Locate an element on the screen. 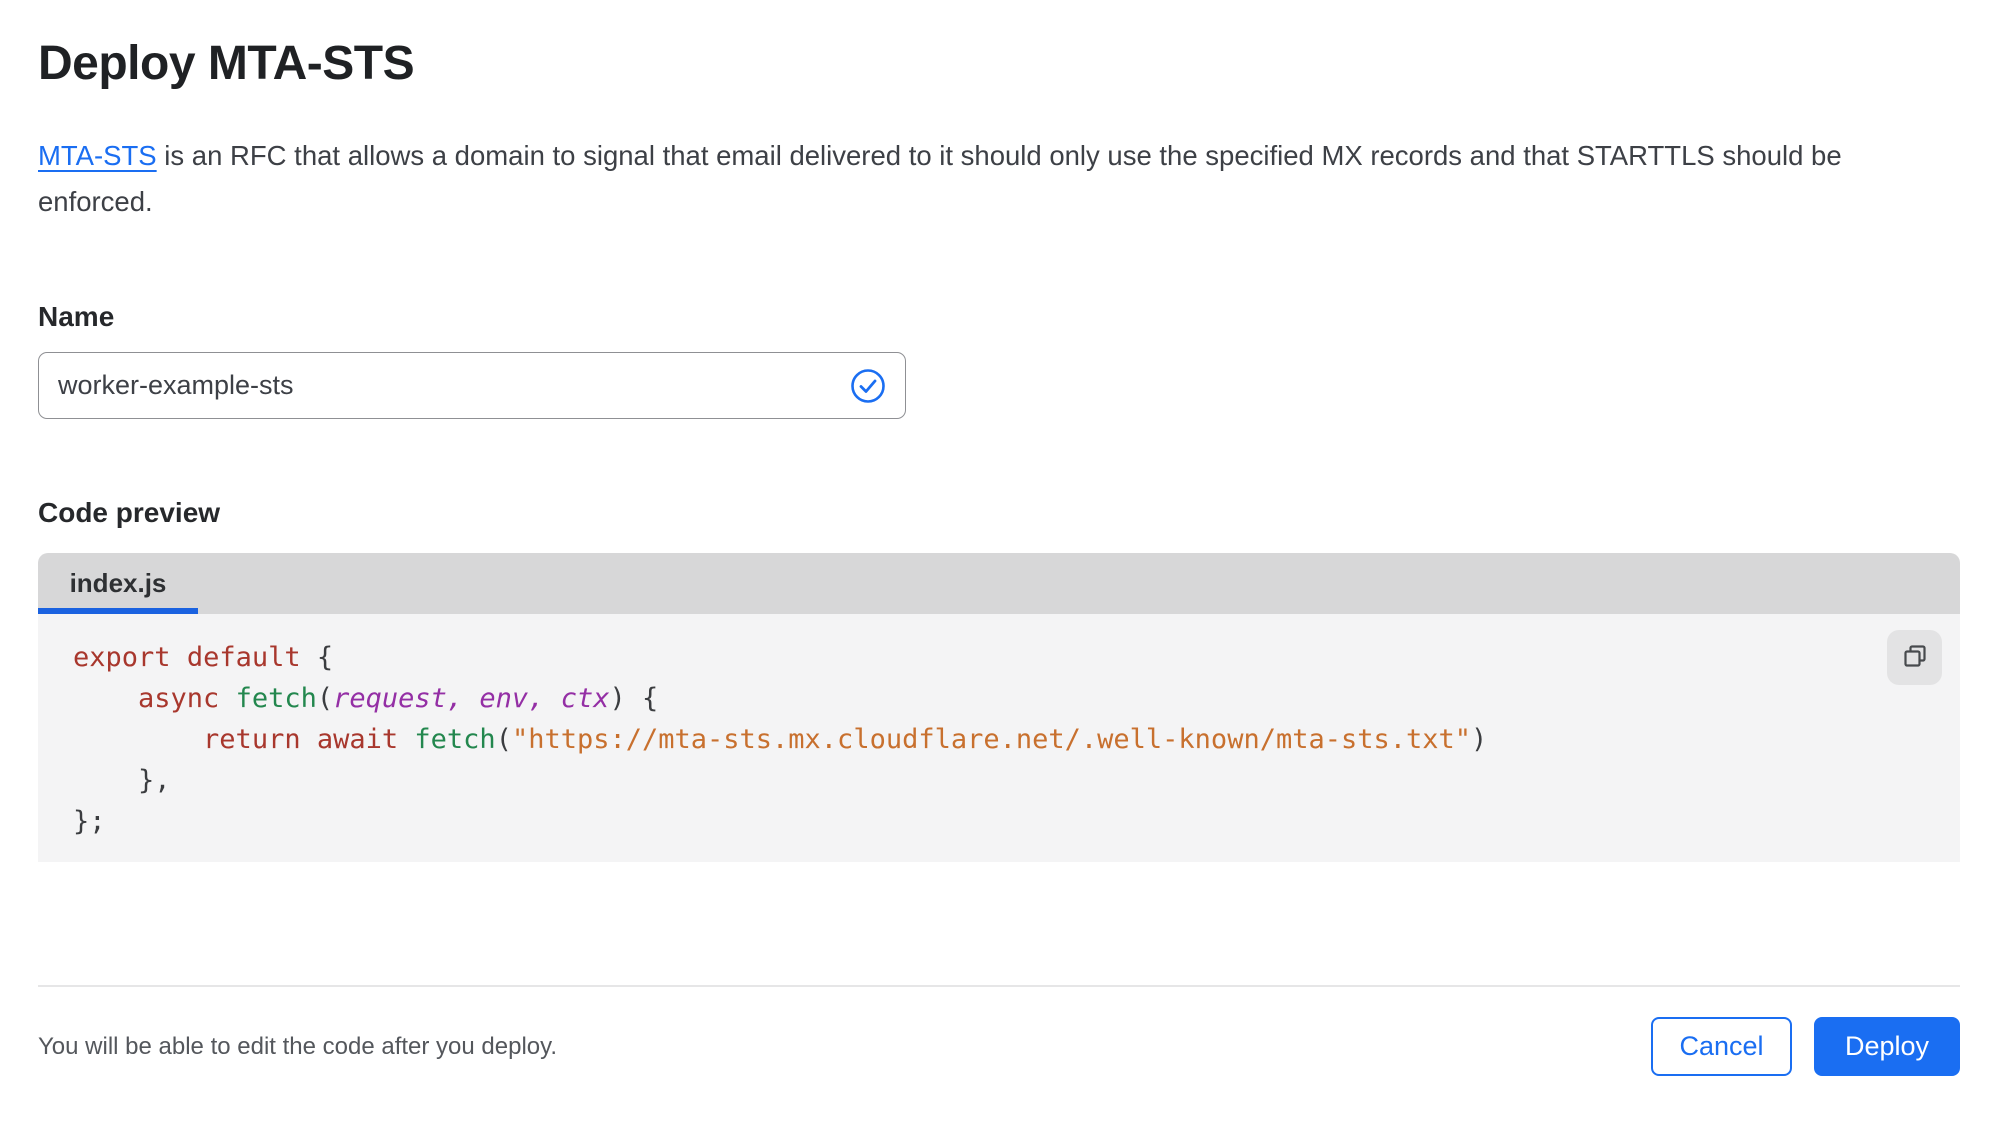 The height and width of the screenshot is (1138, 1999). code-preview-label: Code preview is located at coordinates (129, 512).